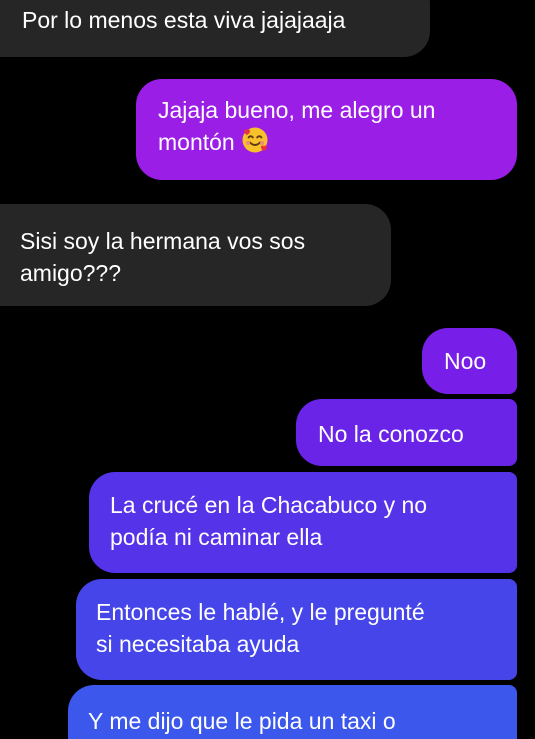  I want to click on message-text-line: Y me dijo que le pida un taxi o, so click(242, 721).